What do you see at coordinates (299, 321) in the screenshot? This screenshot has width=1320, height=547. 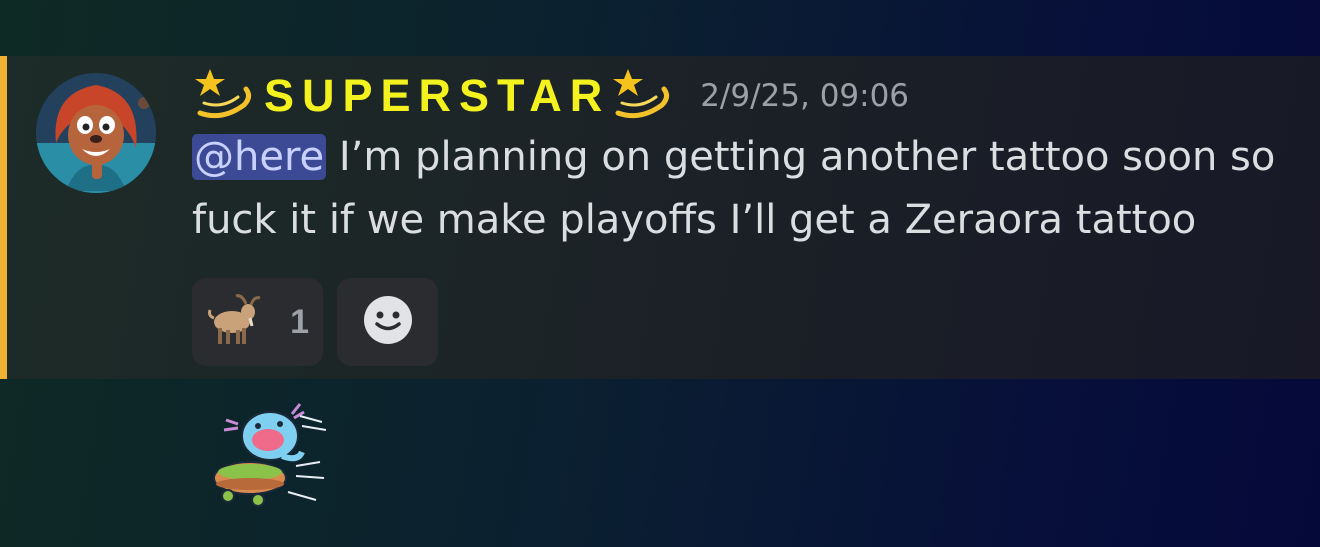 I see `reaction-count: 1` at bounding box center [299, 321].